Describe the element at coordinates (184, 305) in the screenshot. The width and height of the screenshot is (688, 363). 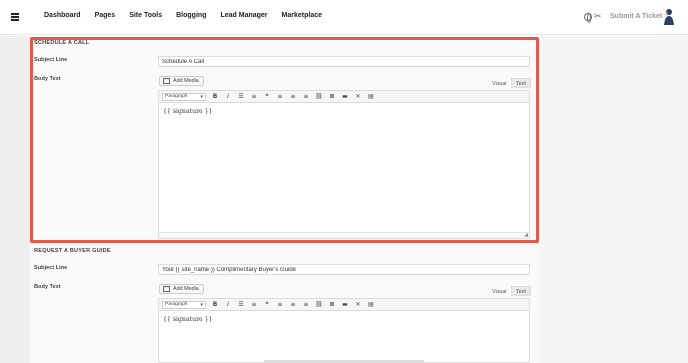
I see `format-select: Paragraph` at that location.